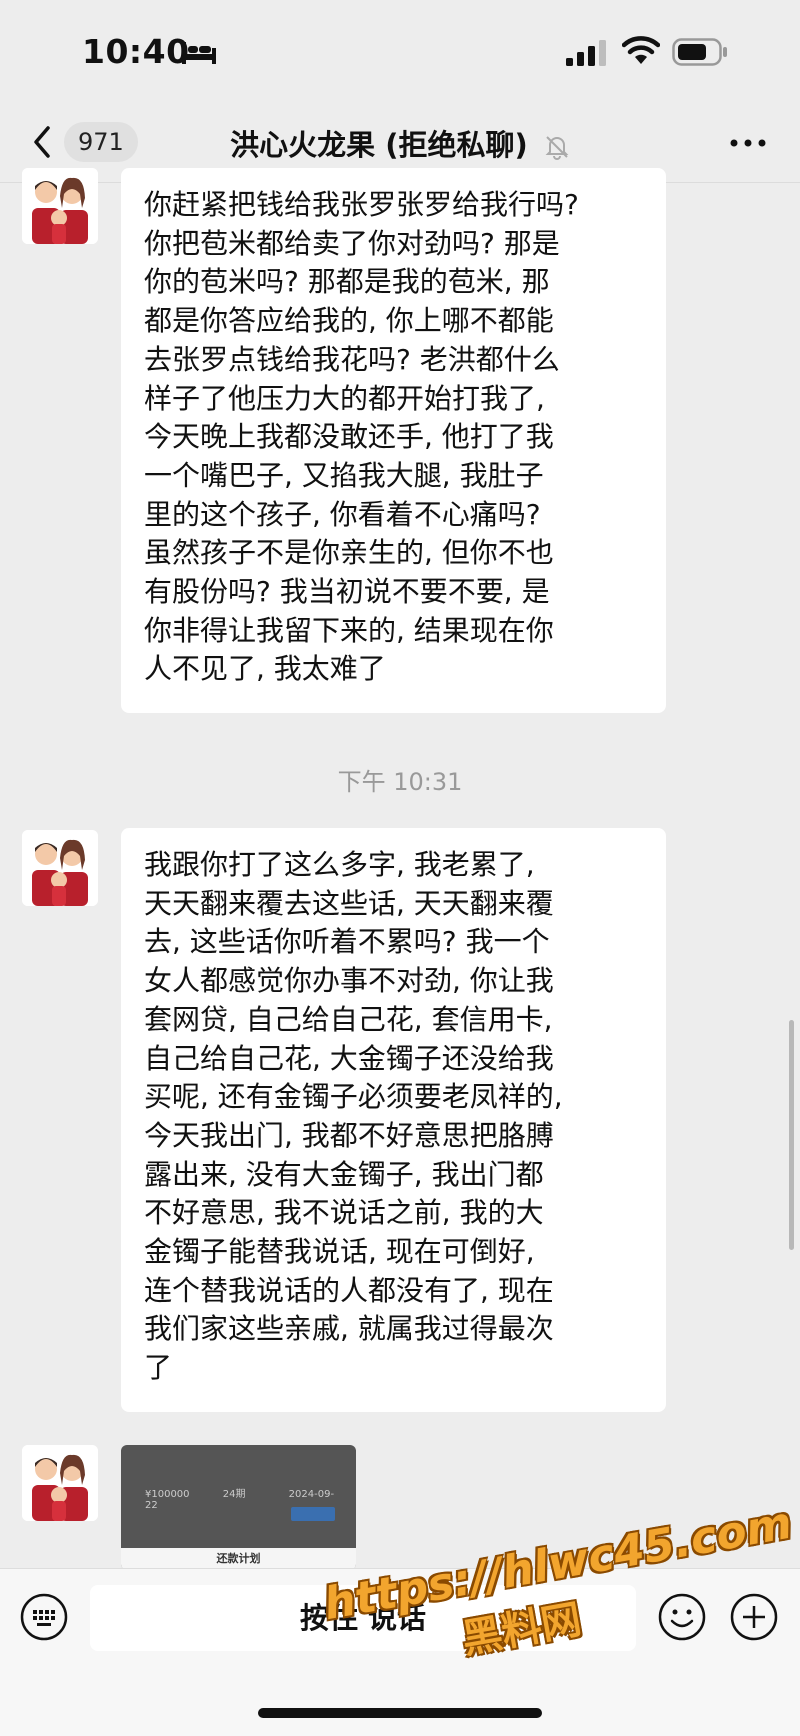 The height and width of the screenshot is (1736, 800). I want to click on home-indicator, so click(400, 1713).